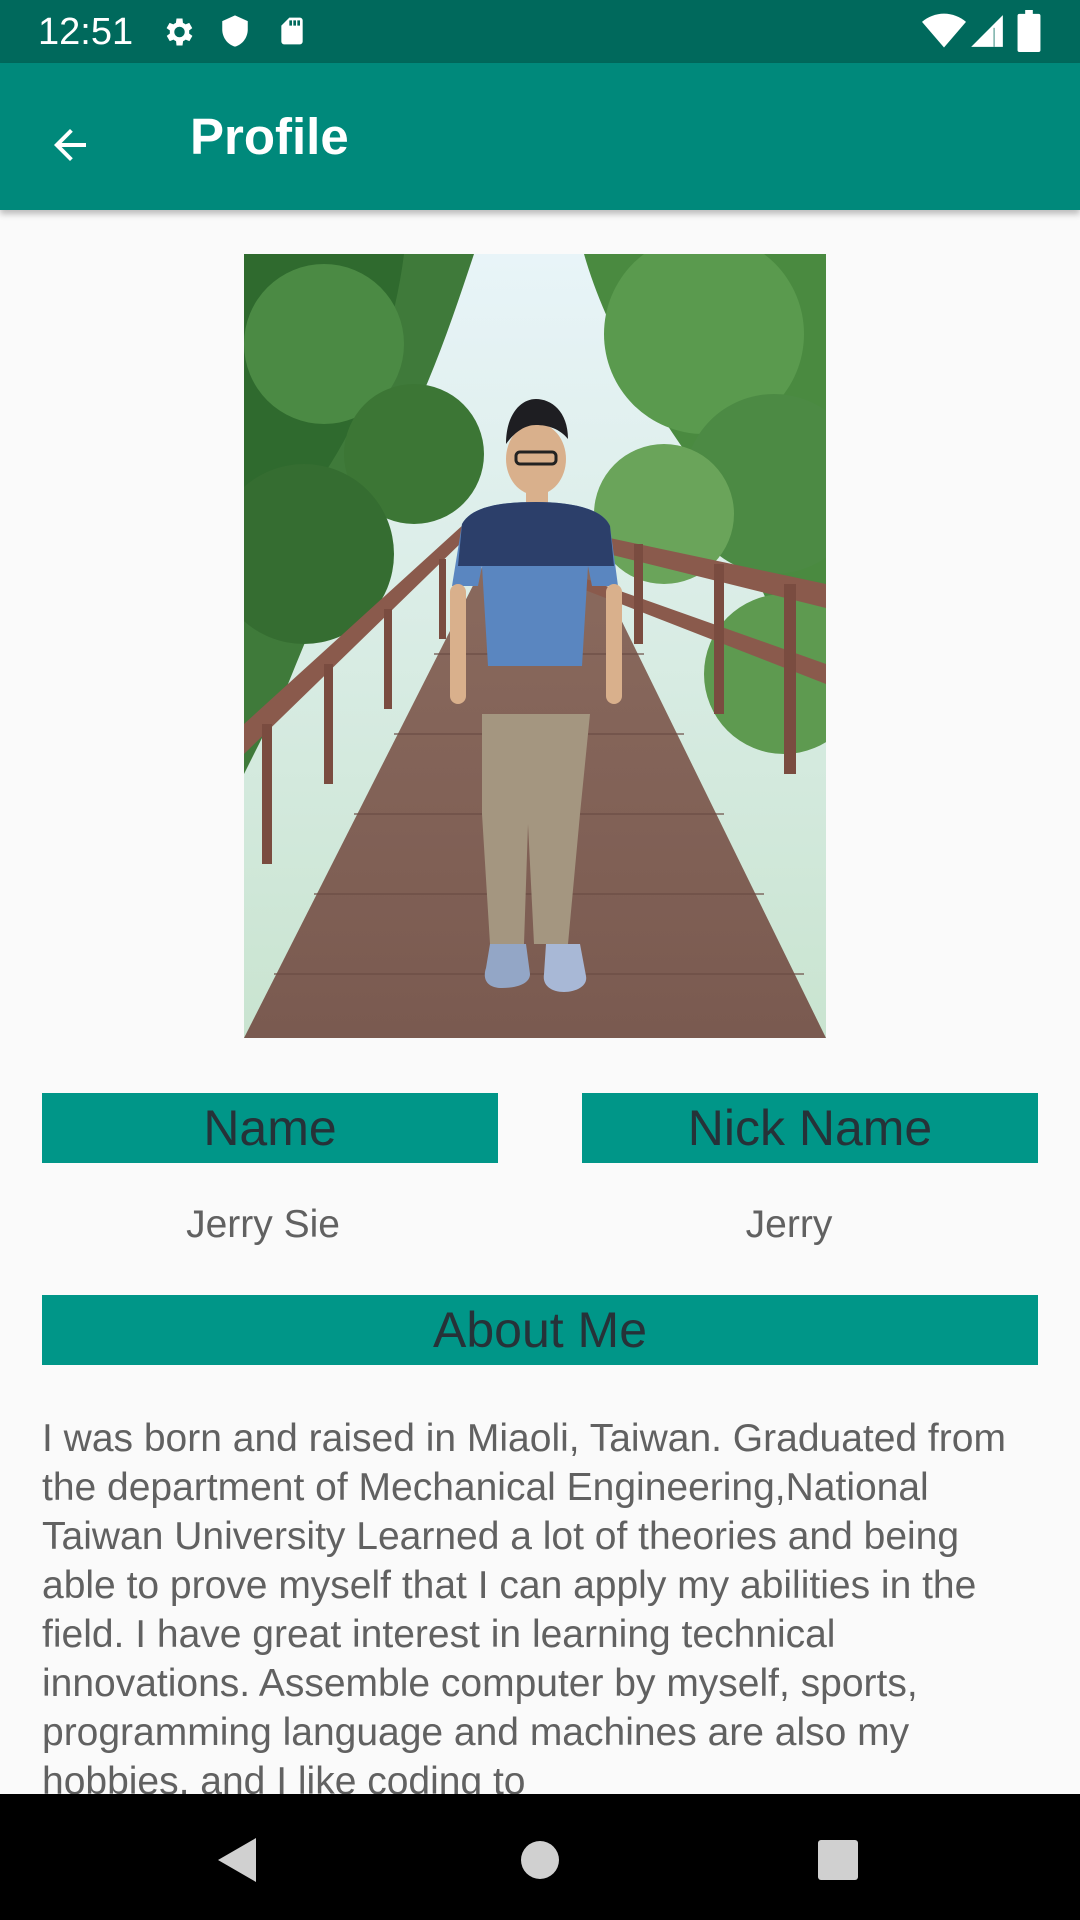 The image size is (1080, 1920). Describe the element at coordinates (987, 31) in the screenshot. I see `cell-signal-icon` at that location.